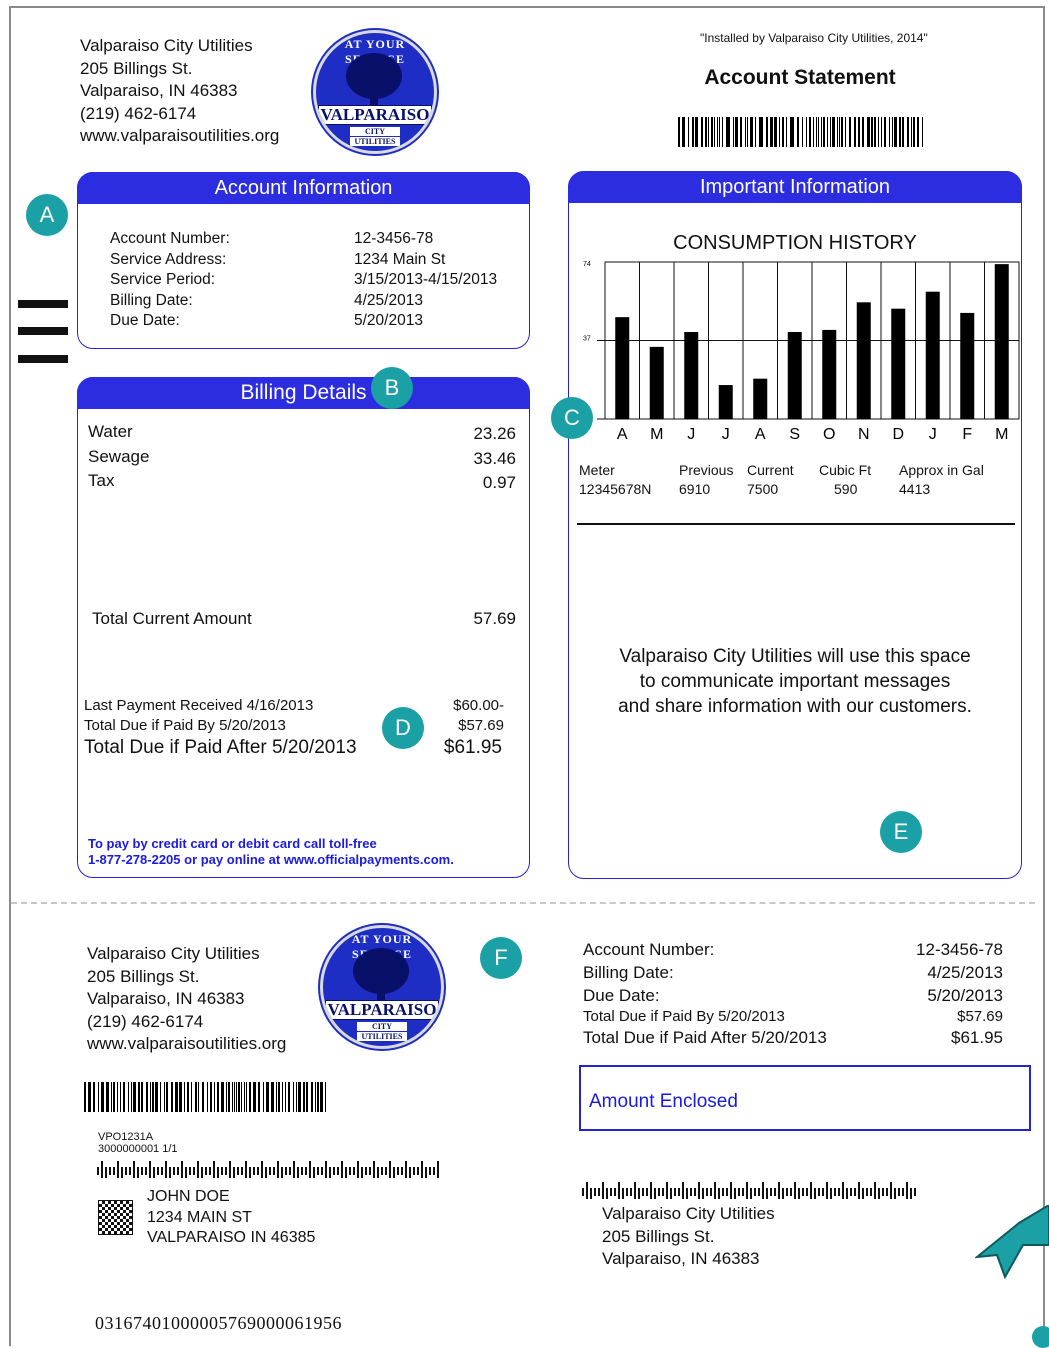  I want to click on customer-name: JOHN DOE, so click(188, 1196).